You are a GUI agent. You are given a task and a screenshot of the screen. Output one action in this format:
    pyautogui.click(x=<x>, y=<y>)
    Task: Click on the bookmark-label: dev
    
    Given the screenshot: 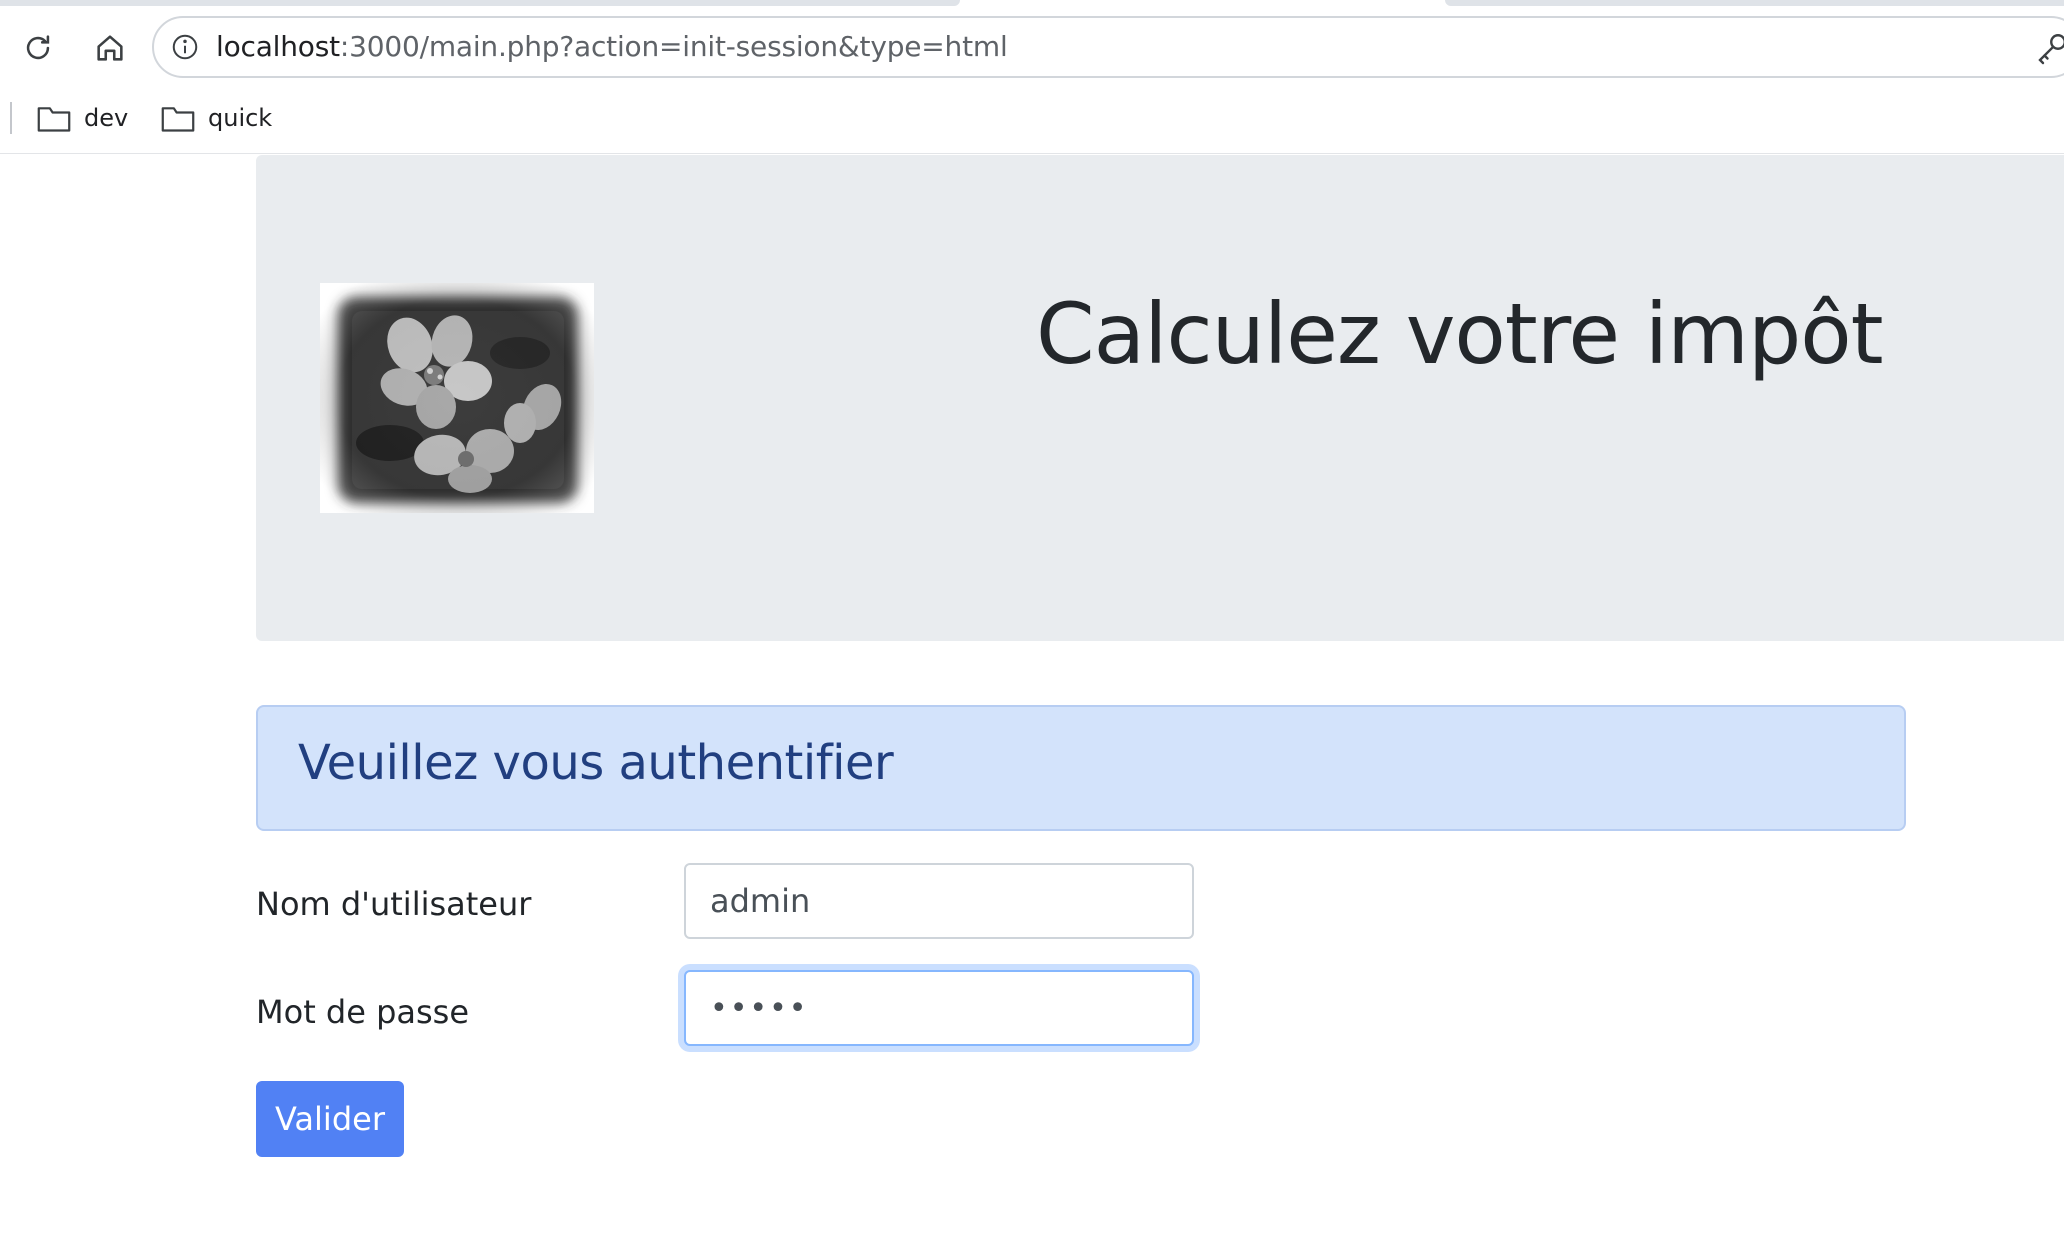 What is the action you would take?
    pyautogui.click(x=106, y=118)
    